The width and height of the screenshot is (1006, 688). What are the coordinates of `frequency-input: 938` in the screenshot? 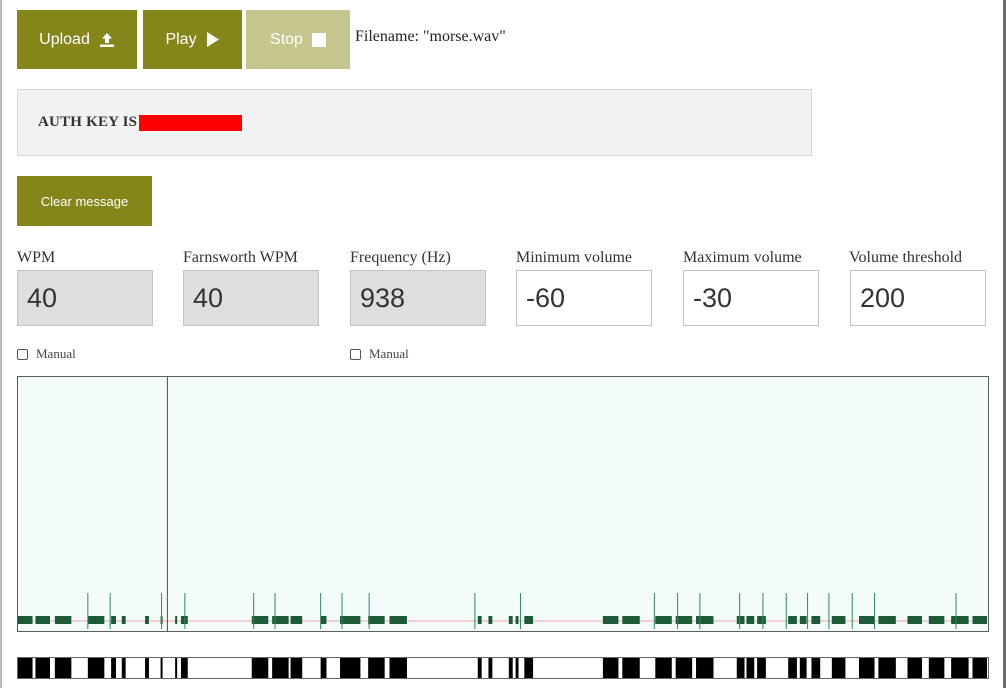 It's located at (418, 298).